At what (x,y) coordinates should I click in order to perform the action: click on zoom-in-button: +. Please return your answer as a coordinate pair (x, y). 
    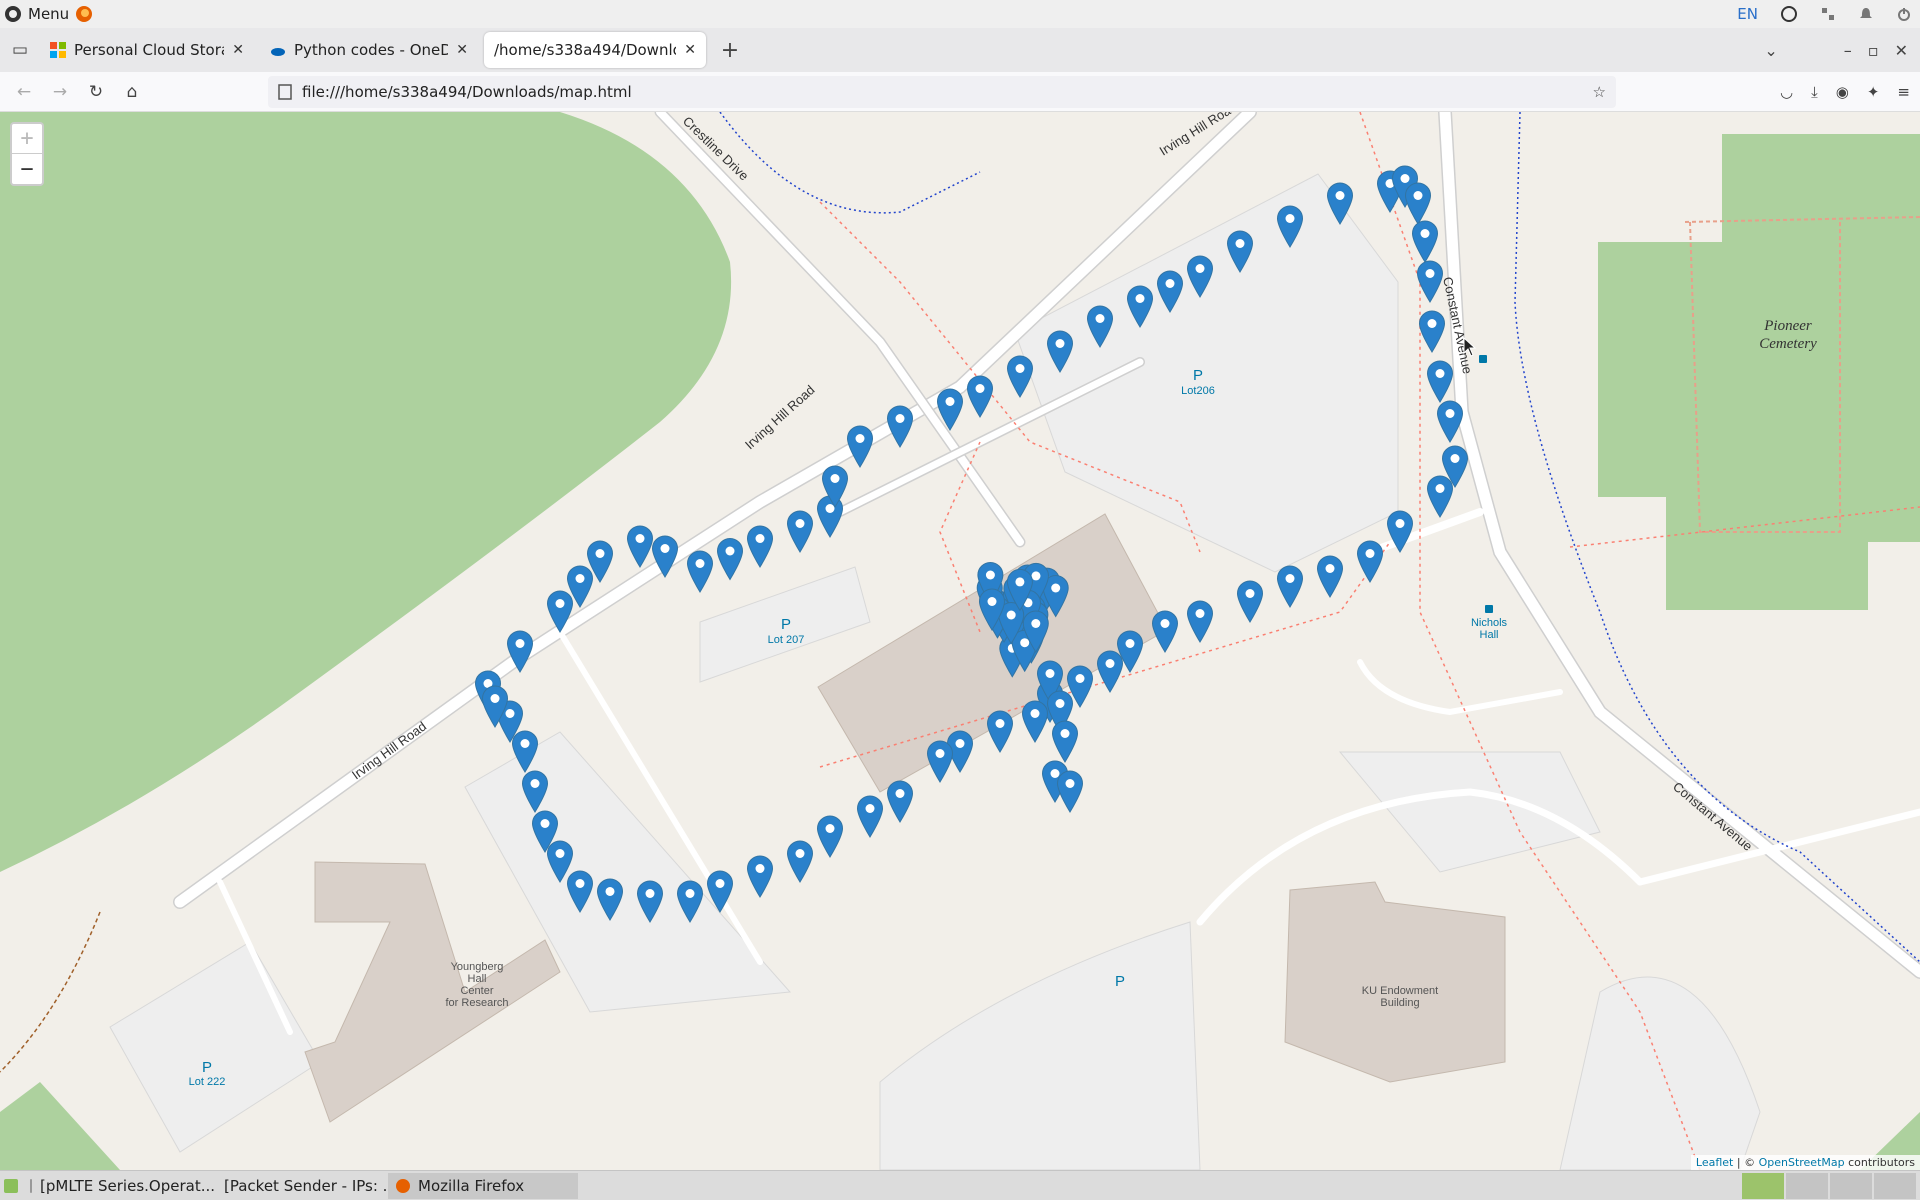
    Looking at the image, I should click on (27, 139).